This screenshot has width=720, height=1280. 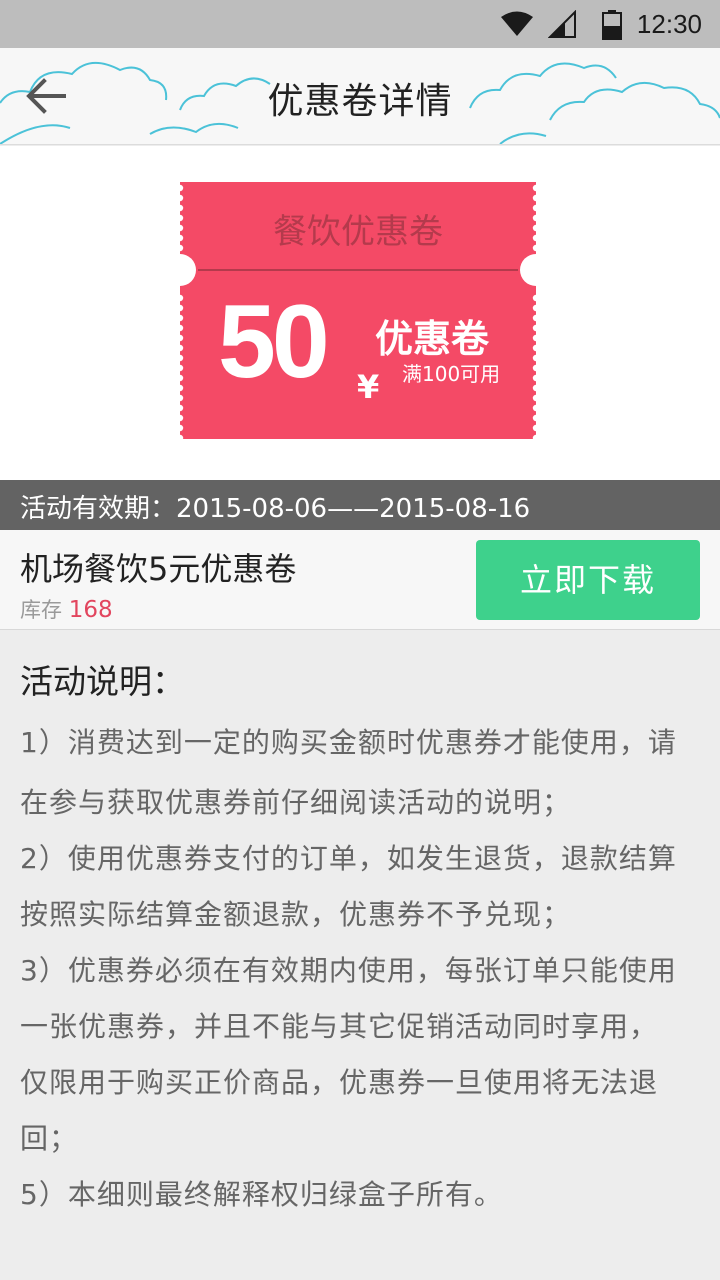 What do you see at coordinates (348, 970) in the screenshot?
I see `description-line: 3）优惠券必须在有效期内使用，每张订单只能使用` at bounding box center [348, 970].